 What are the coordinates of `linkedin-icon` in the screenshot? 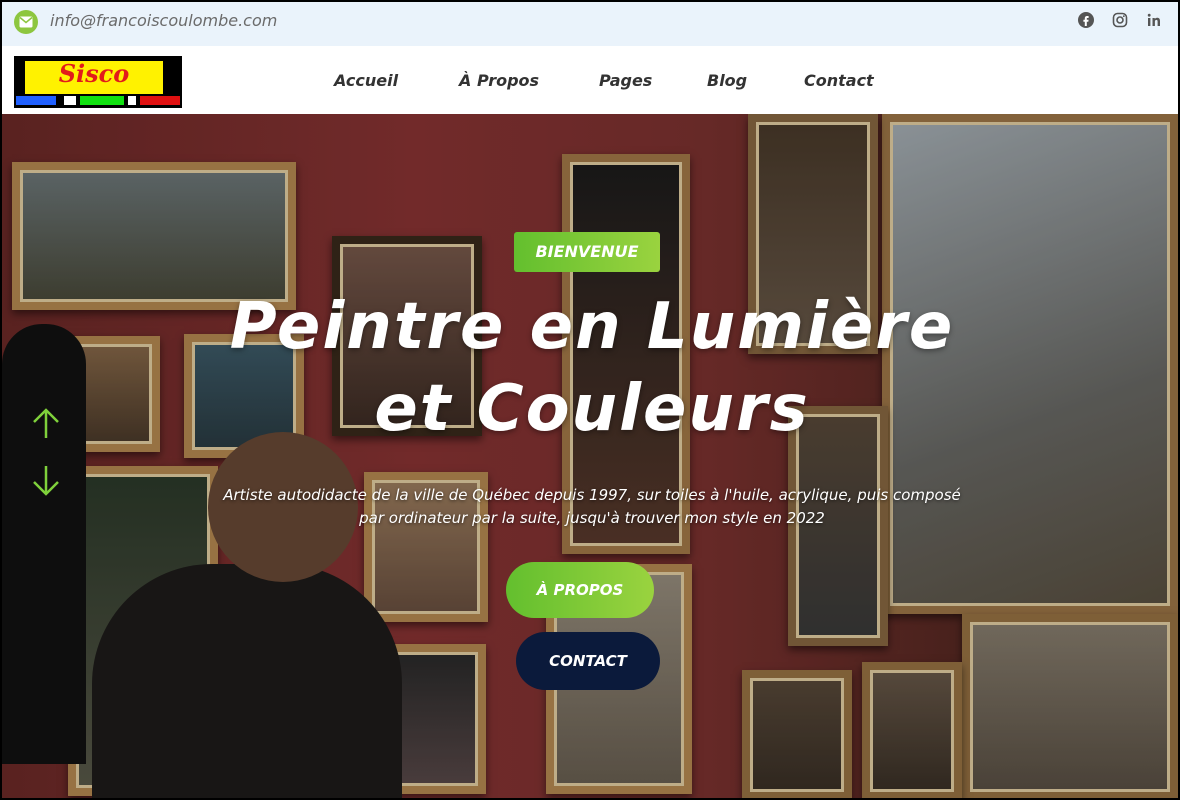 It's located at (1154, 21).